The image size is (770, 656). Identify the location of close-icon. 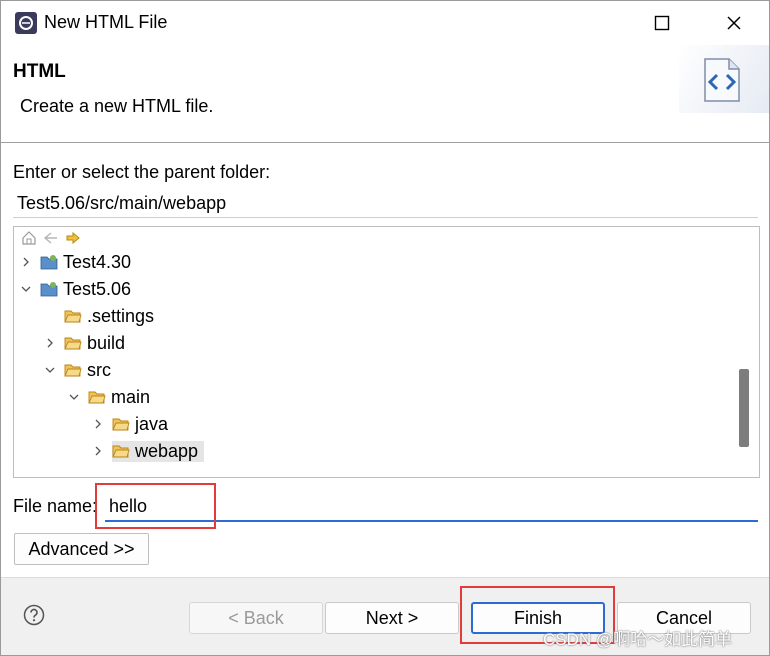
(734, 23).